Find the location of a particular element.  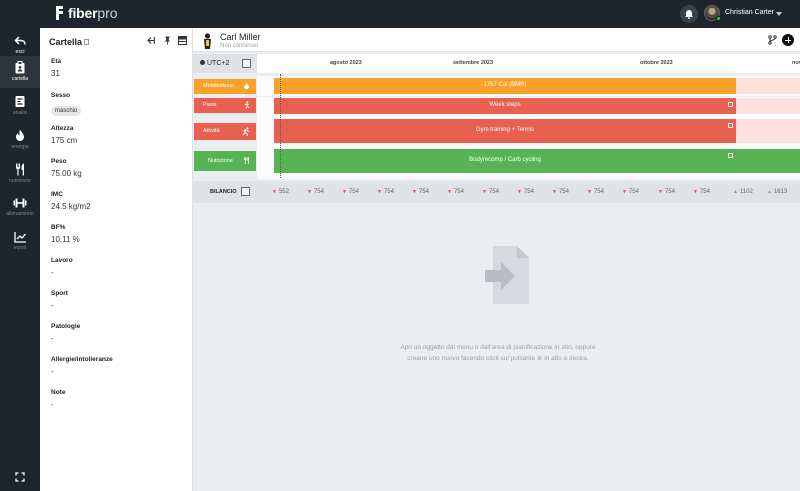

row-label-metabolism: Metabolismo is located at coordinates (225, 86).